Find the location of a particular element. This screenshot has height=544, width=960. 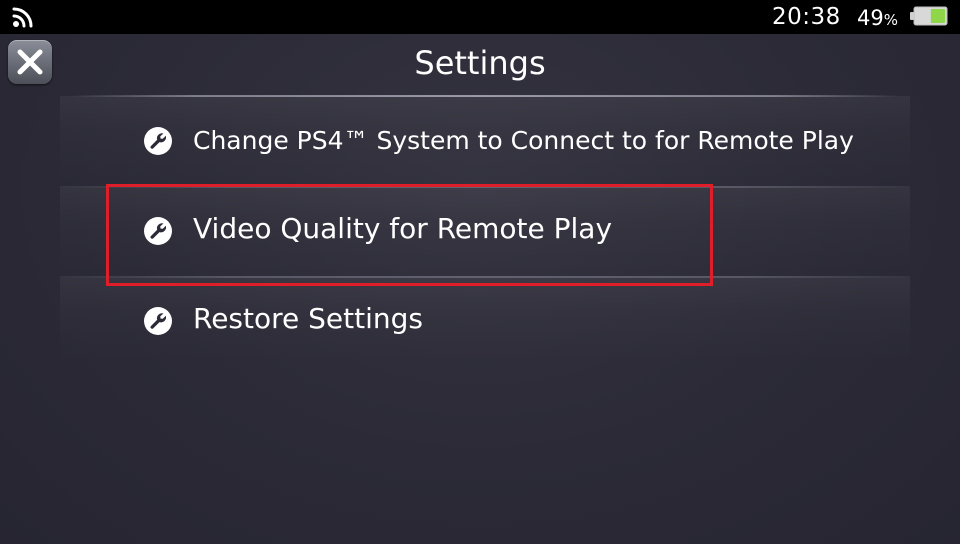

status-bar: 20:38 49% is located at coordinates (480, 17).